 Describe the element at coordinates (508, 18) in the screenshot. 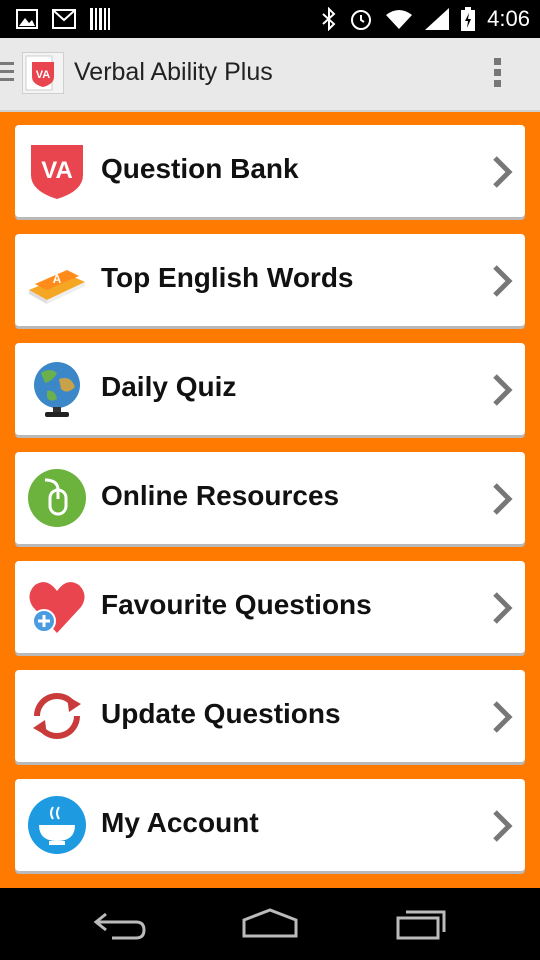

I see `clock: 4:06` at that location.